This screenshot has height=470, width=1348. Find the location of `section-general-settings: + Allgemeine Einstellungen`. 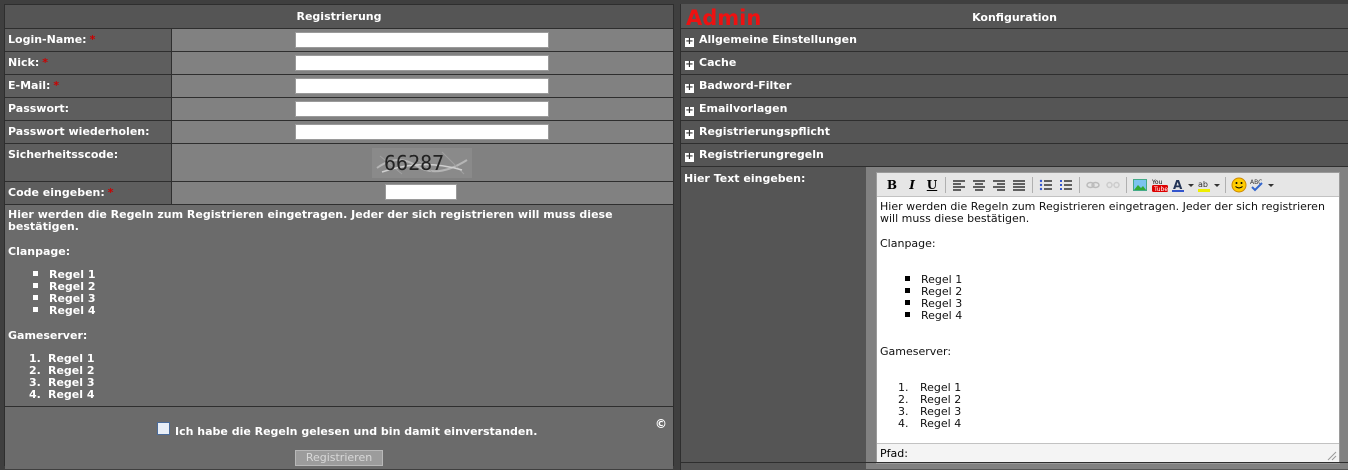

section-general-settings: + Allgemeine Einstellungen is located at coordinates (1014, 40).